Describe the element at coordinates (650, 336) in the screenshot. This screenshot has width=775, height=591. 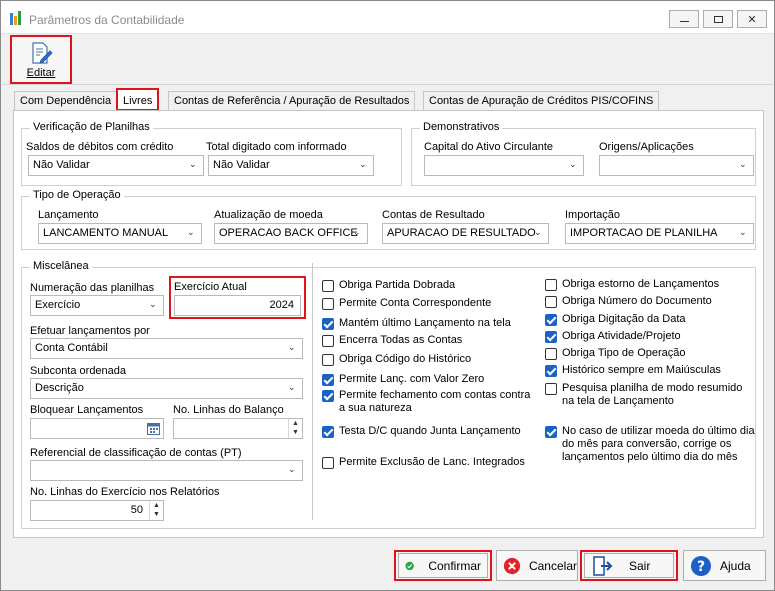
I see `check-obriga-atividade-projeto: Obriga Atividade/Projeto` at that location.